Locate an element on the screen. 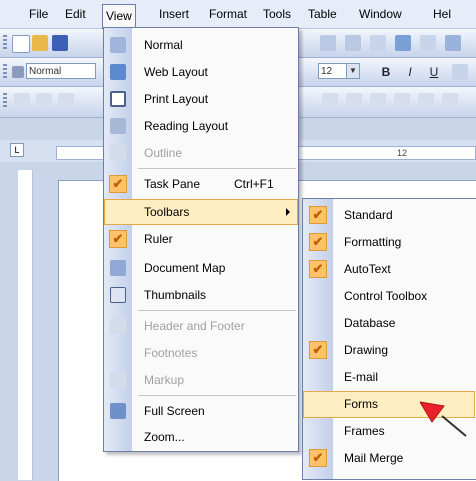 This screenshot has width=476, height=481. menu-item-label: Outline is located at coordinates (163, 153).